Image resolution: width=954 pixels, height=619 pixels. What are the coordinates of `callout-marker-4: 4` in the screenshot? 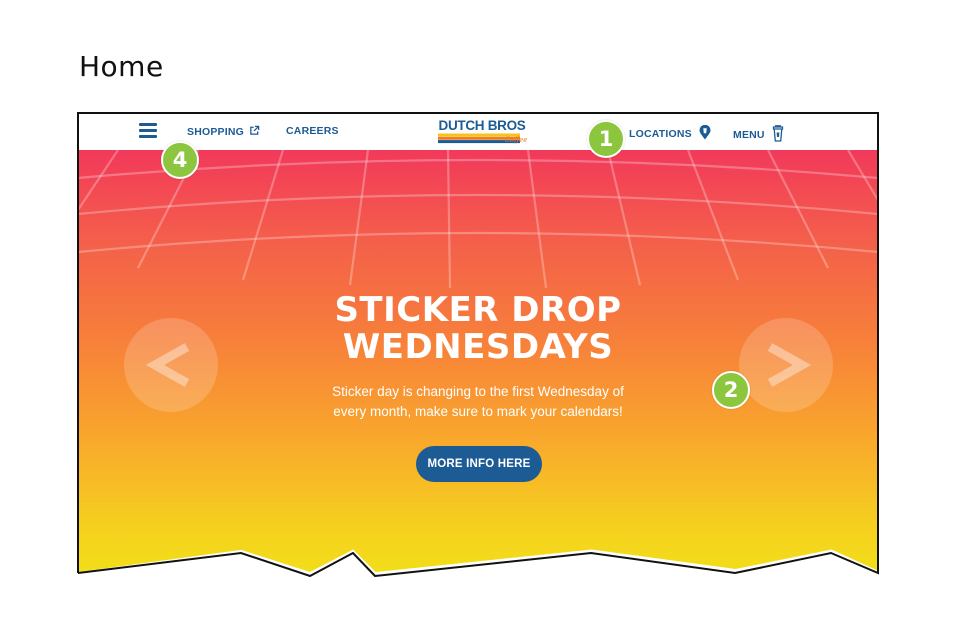 It's located at (180, 160).